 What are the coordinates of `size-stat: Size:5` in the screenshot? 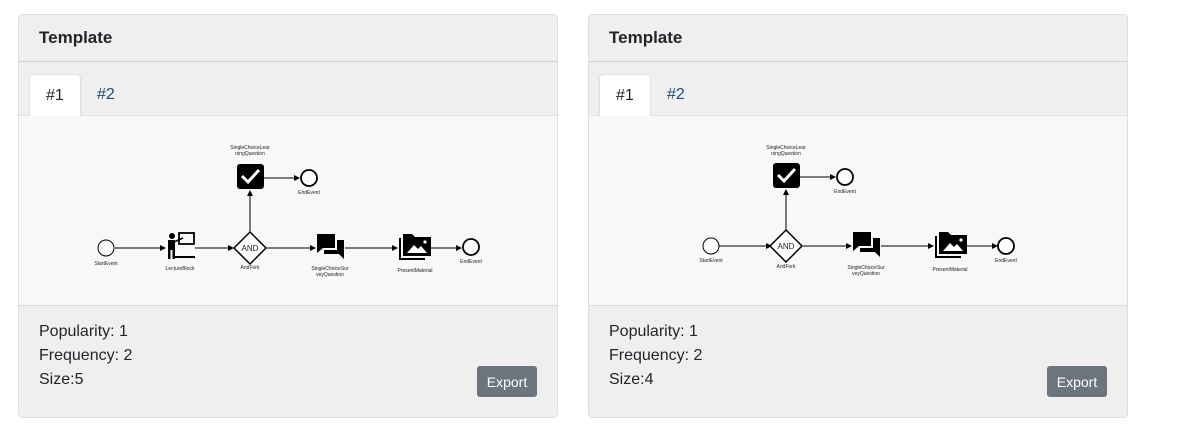 It's located at (61, 379).